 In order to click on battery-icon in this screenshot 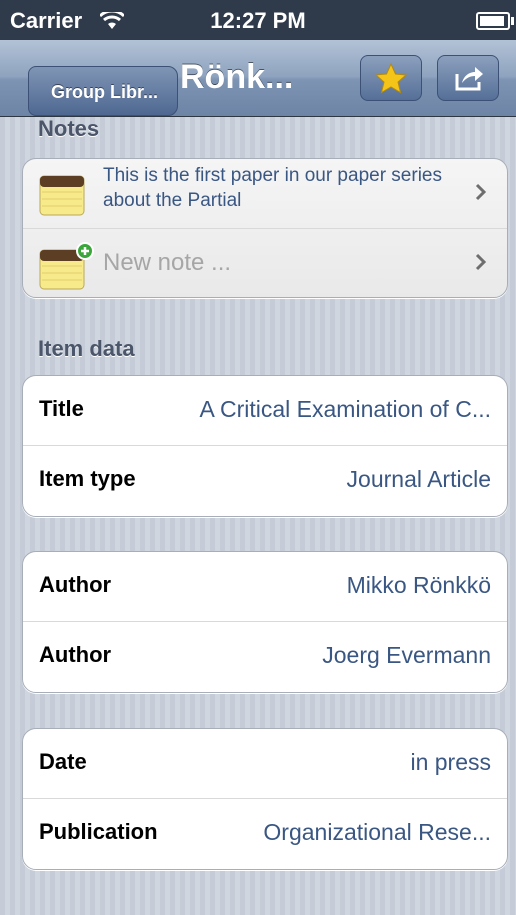, I will do `click(495, 21)`.